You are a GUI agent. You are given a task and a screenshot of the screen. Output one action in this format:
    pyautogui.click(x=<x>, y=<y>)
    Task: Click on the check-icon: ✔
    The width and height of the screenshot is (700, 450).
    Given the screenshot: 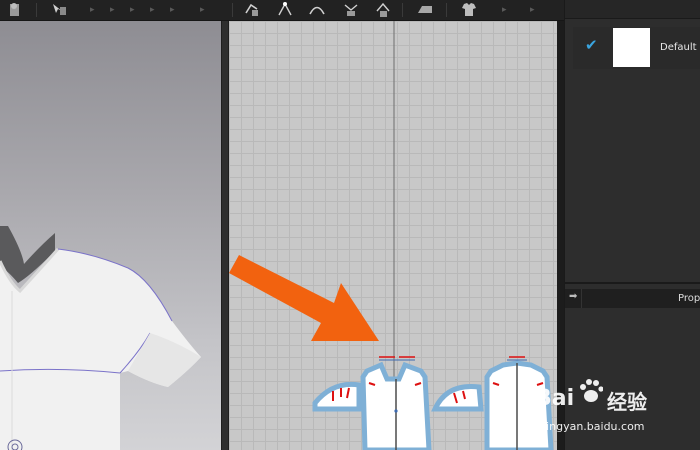 What is the action you would take?
    pyautogui.click(x=591, y=45)
    